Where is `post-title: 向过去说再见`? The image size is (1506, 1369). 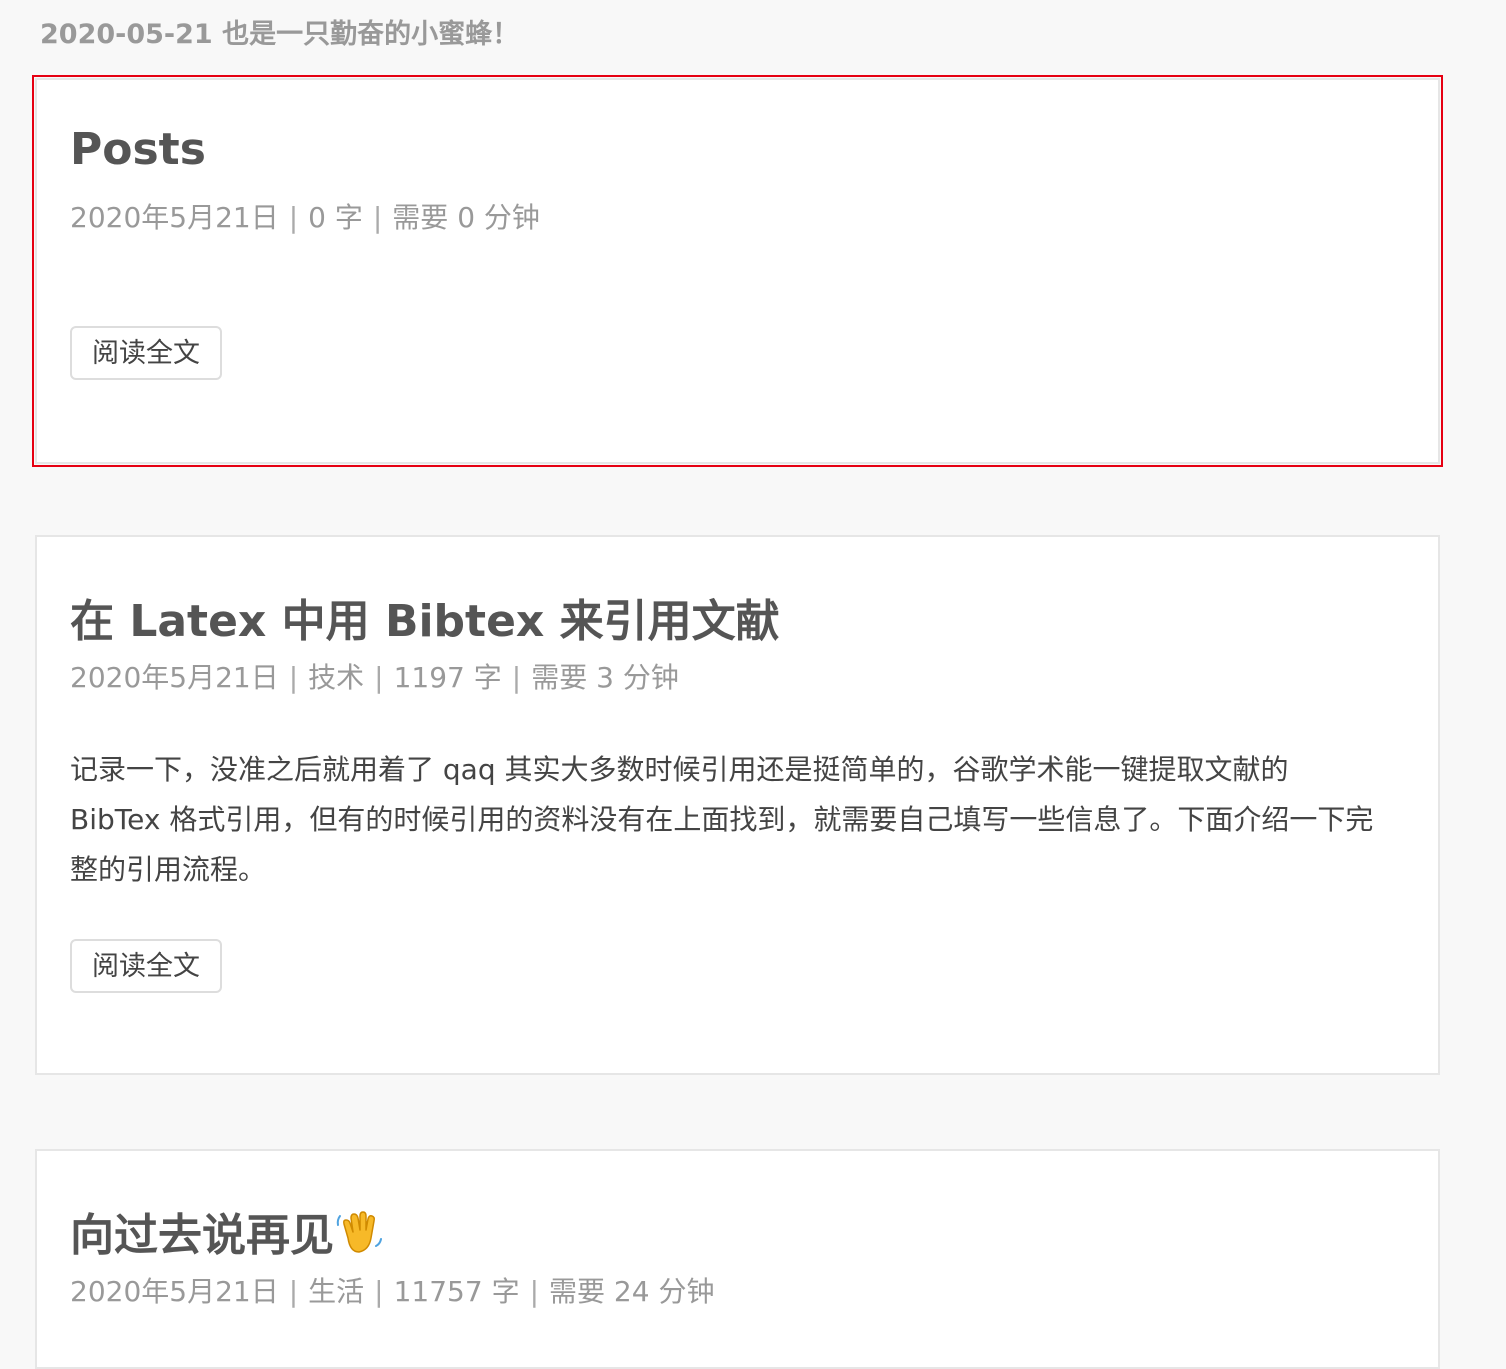 post-title: 向过去说再见 is located at coordinates (227, 1234).